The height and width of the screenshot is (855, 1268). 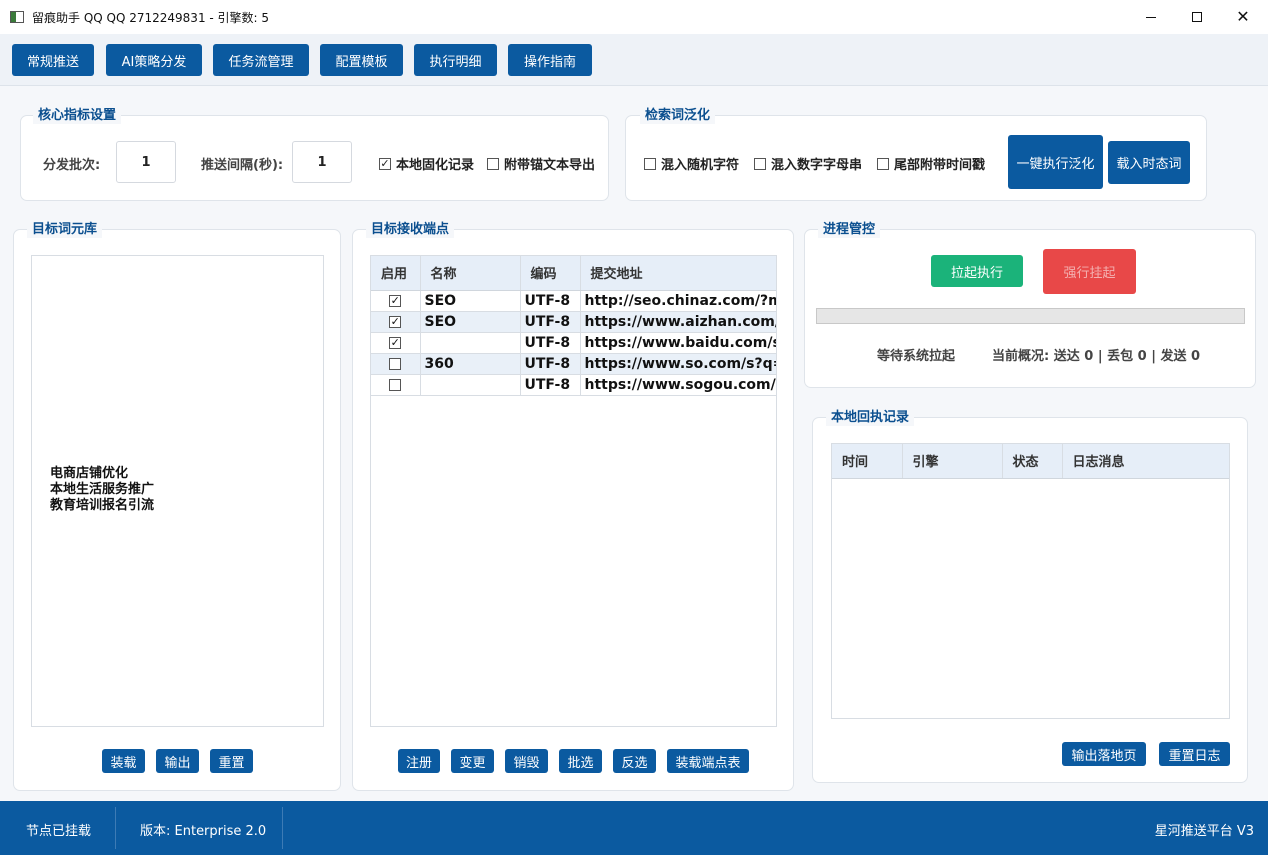 I want to click on random-char-label: 混入随机字符, so click(x=700, y=165).